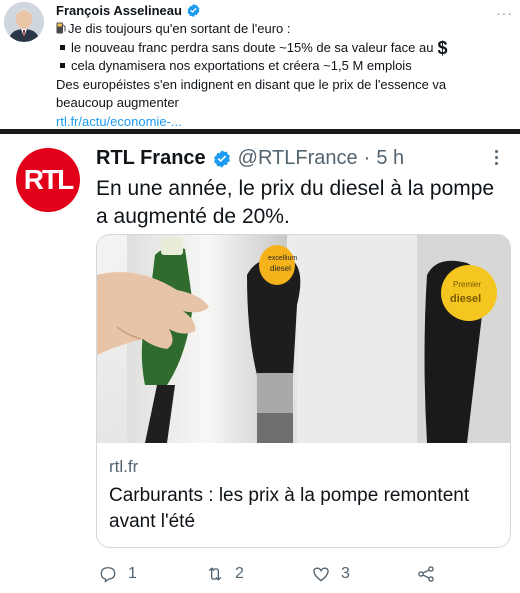 Image resolution: width=520 pixels, height=593 pixels. I want to click on rtl-avatar: RTL, so click(48, 180).